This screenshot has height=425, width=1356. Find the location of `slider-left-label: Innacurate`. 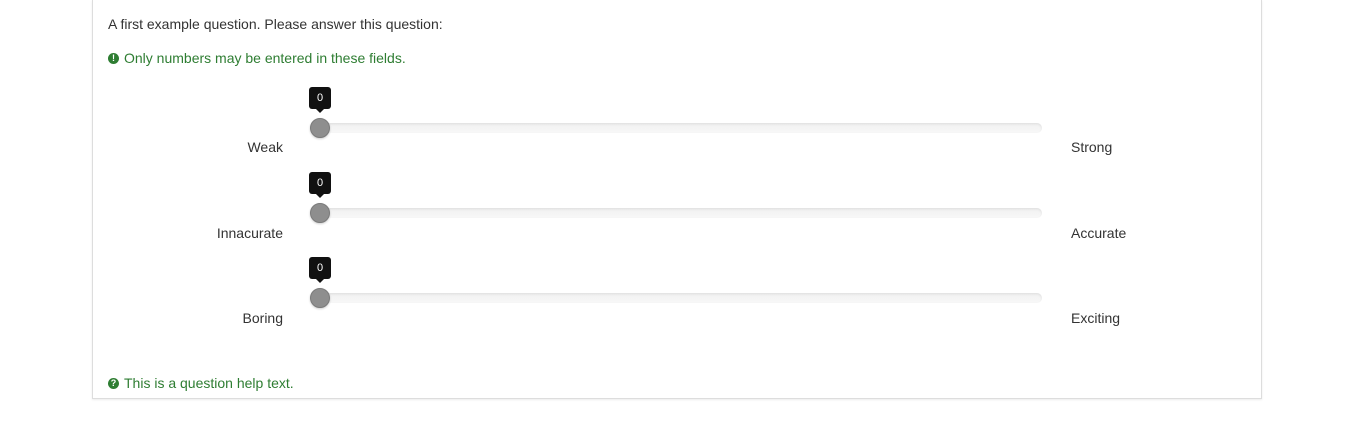

slider-left-label: Innacurate is located at coordinates (249, 233).